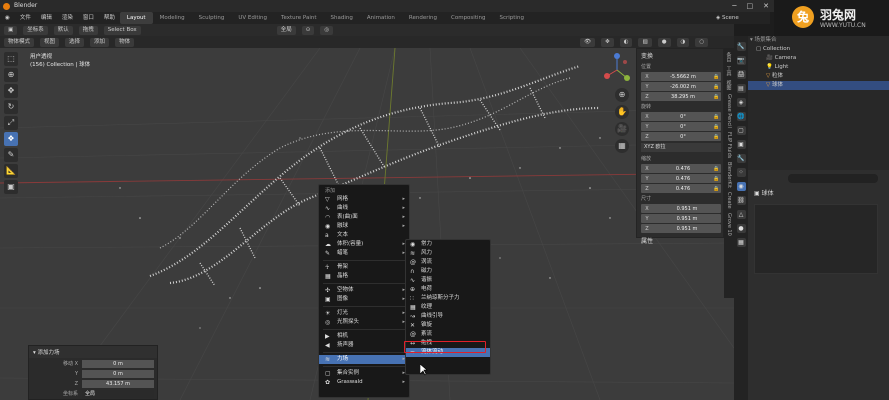 This screenshot has width=889, height=400. Describe the element at coordinates (122, 30) in the screenshot. I see `select-box-dropdown: Select Box` at that location.